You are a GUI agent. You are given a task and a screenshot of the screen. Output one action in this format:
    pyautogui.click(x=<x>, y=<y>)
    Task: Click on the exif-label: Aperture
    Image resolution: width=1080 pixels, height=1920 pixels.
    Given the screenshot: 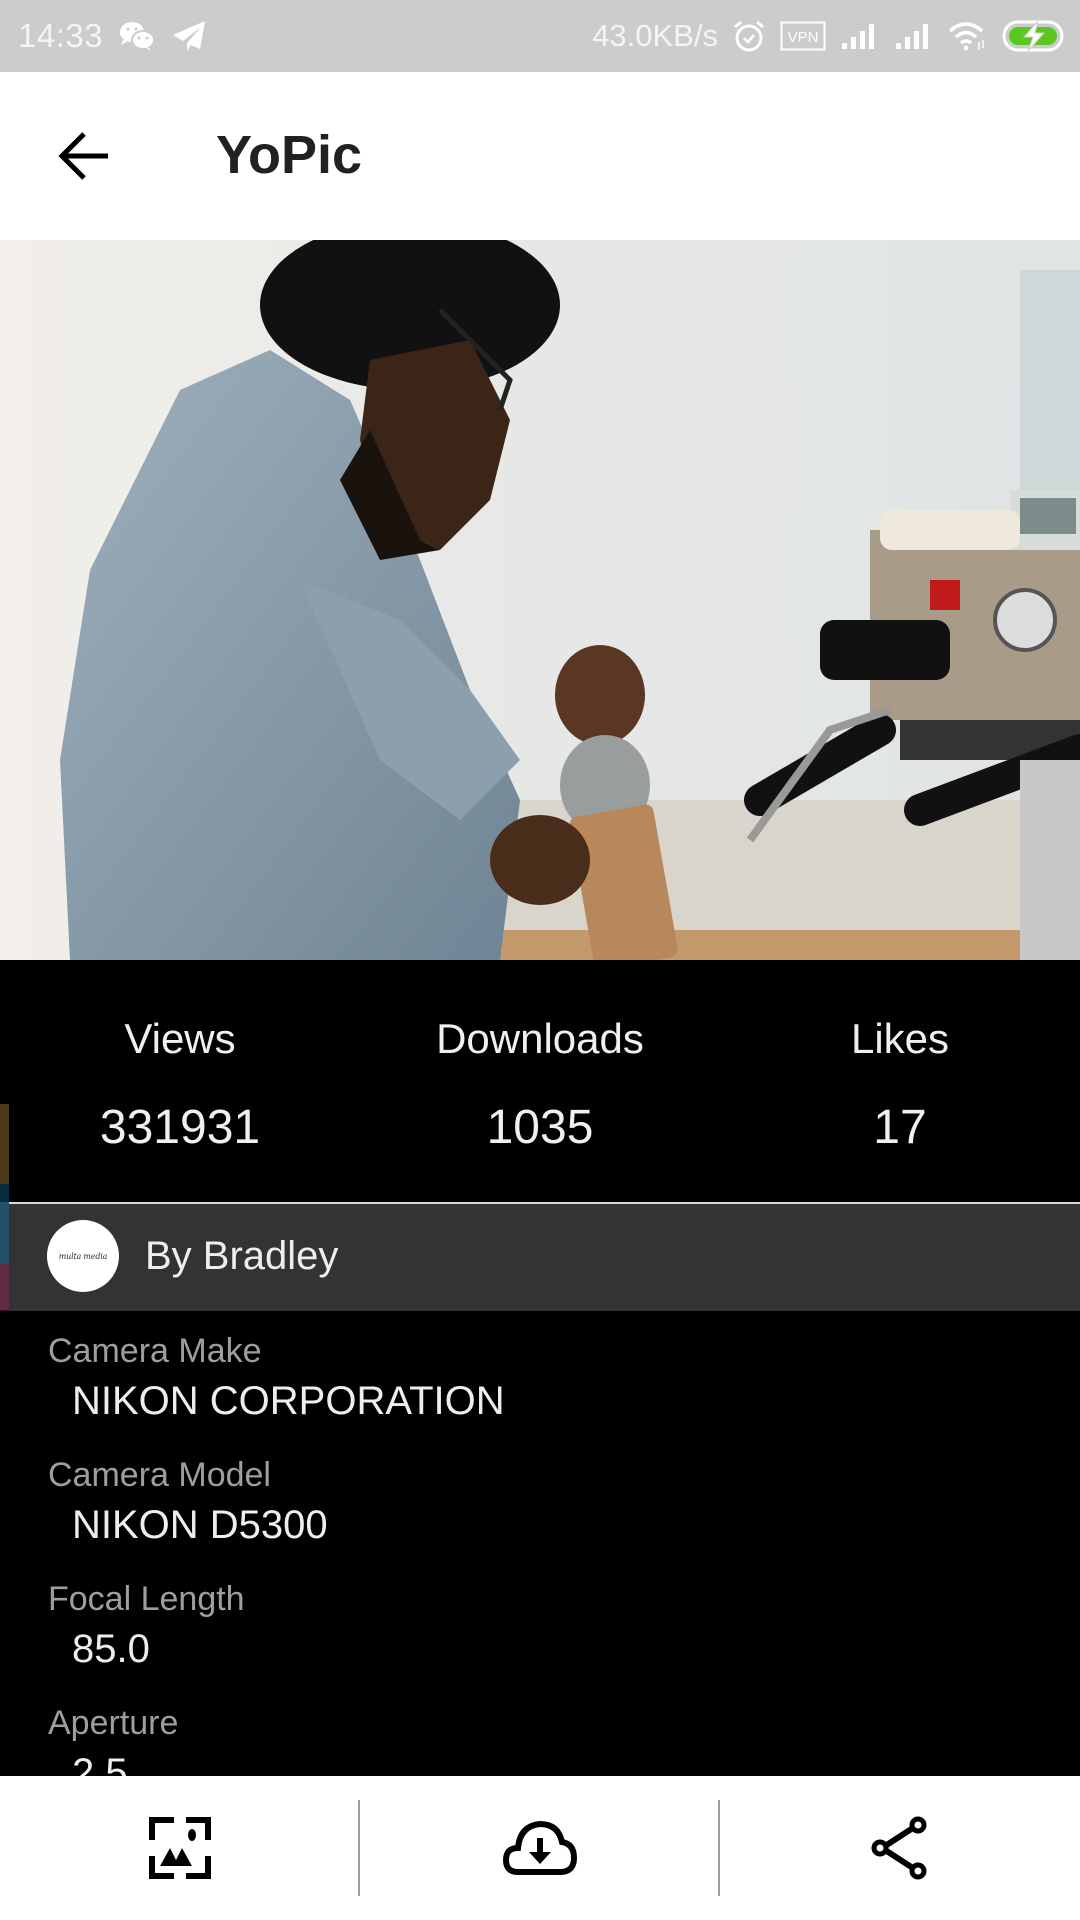 What is the action you would take?
    pyautogui.click(x=113, y=1723)
    